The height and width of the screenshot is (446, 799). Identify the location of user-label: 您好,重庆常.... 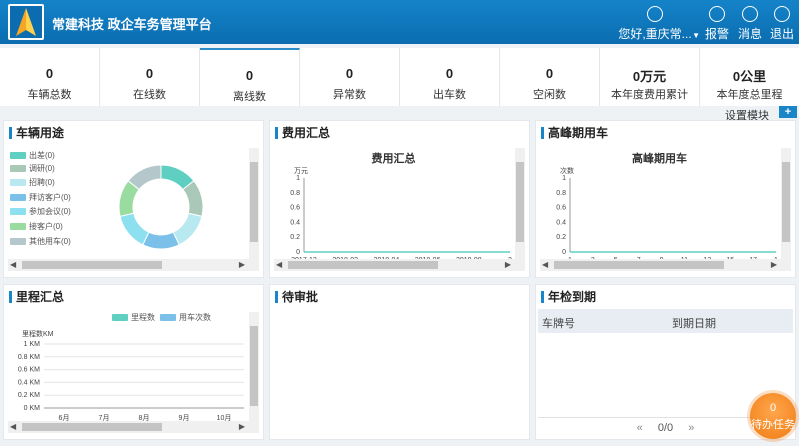
(655, 34).